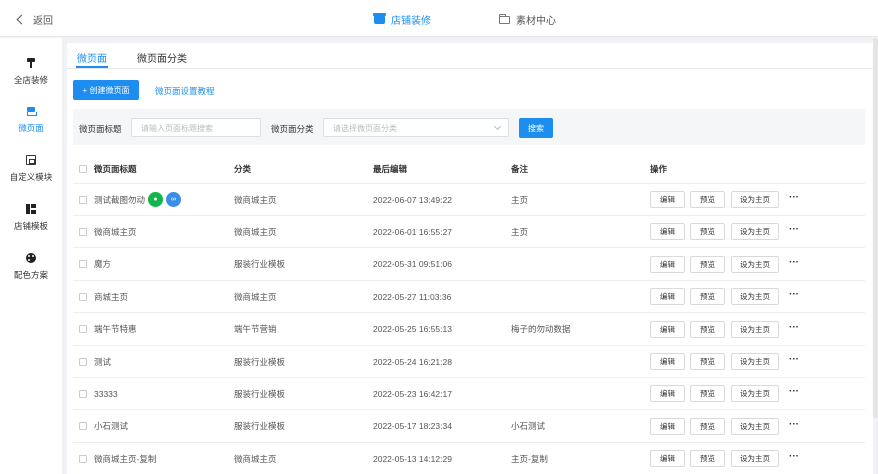 The image size is (878, 474). Describe the element at coordinates (31, 63) in the screenshot. I see `brush-icon` at that location.